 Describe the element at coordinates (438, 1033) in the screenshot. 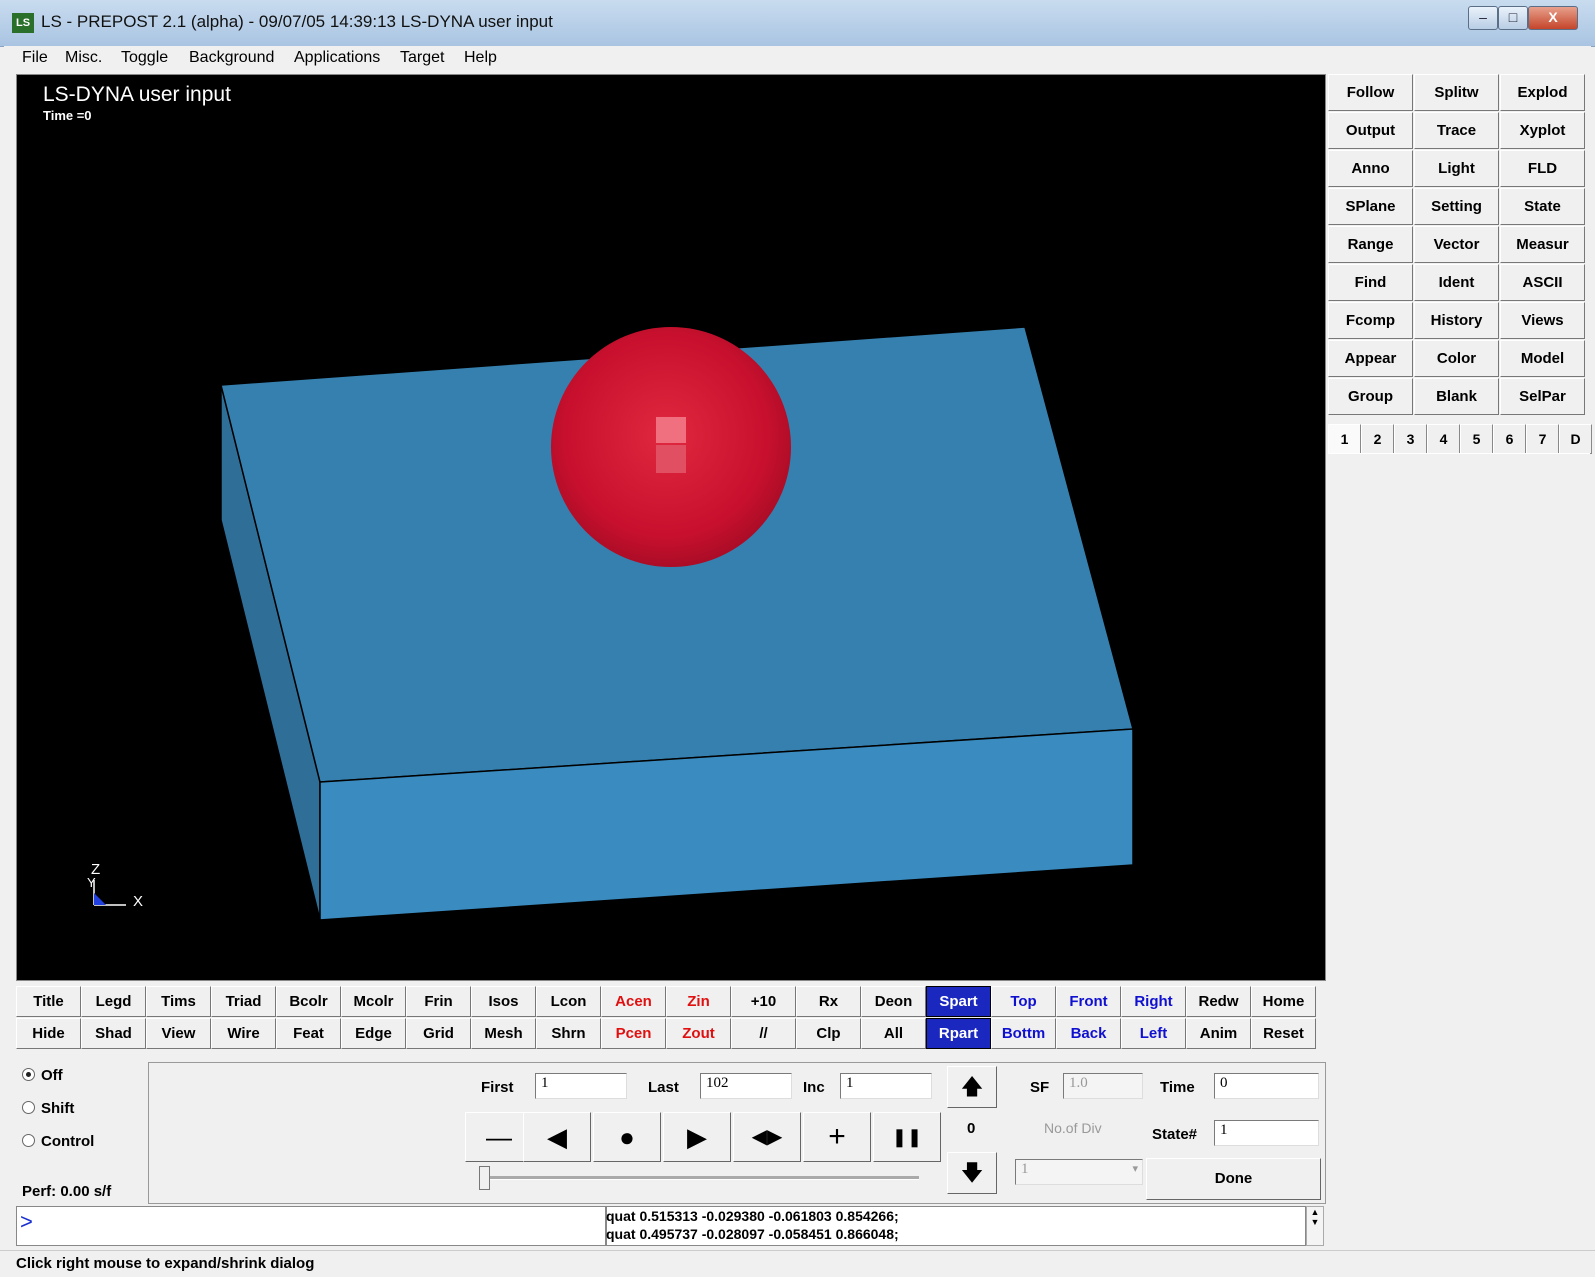

I see `grid-button: Grid` at that location.